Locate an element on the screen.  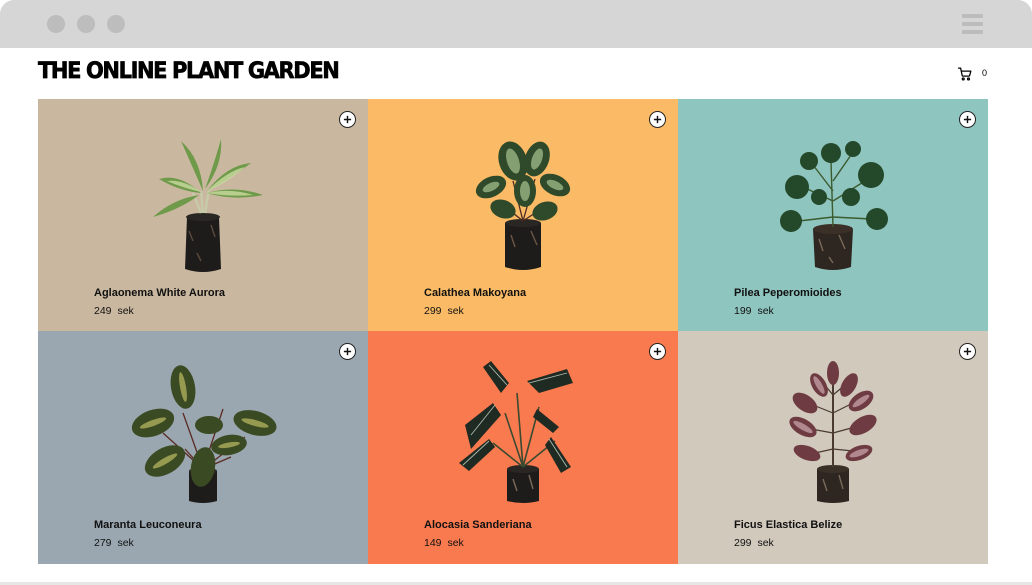
cart-button: 0 is located at coordinates (972, 74).